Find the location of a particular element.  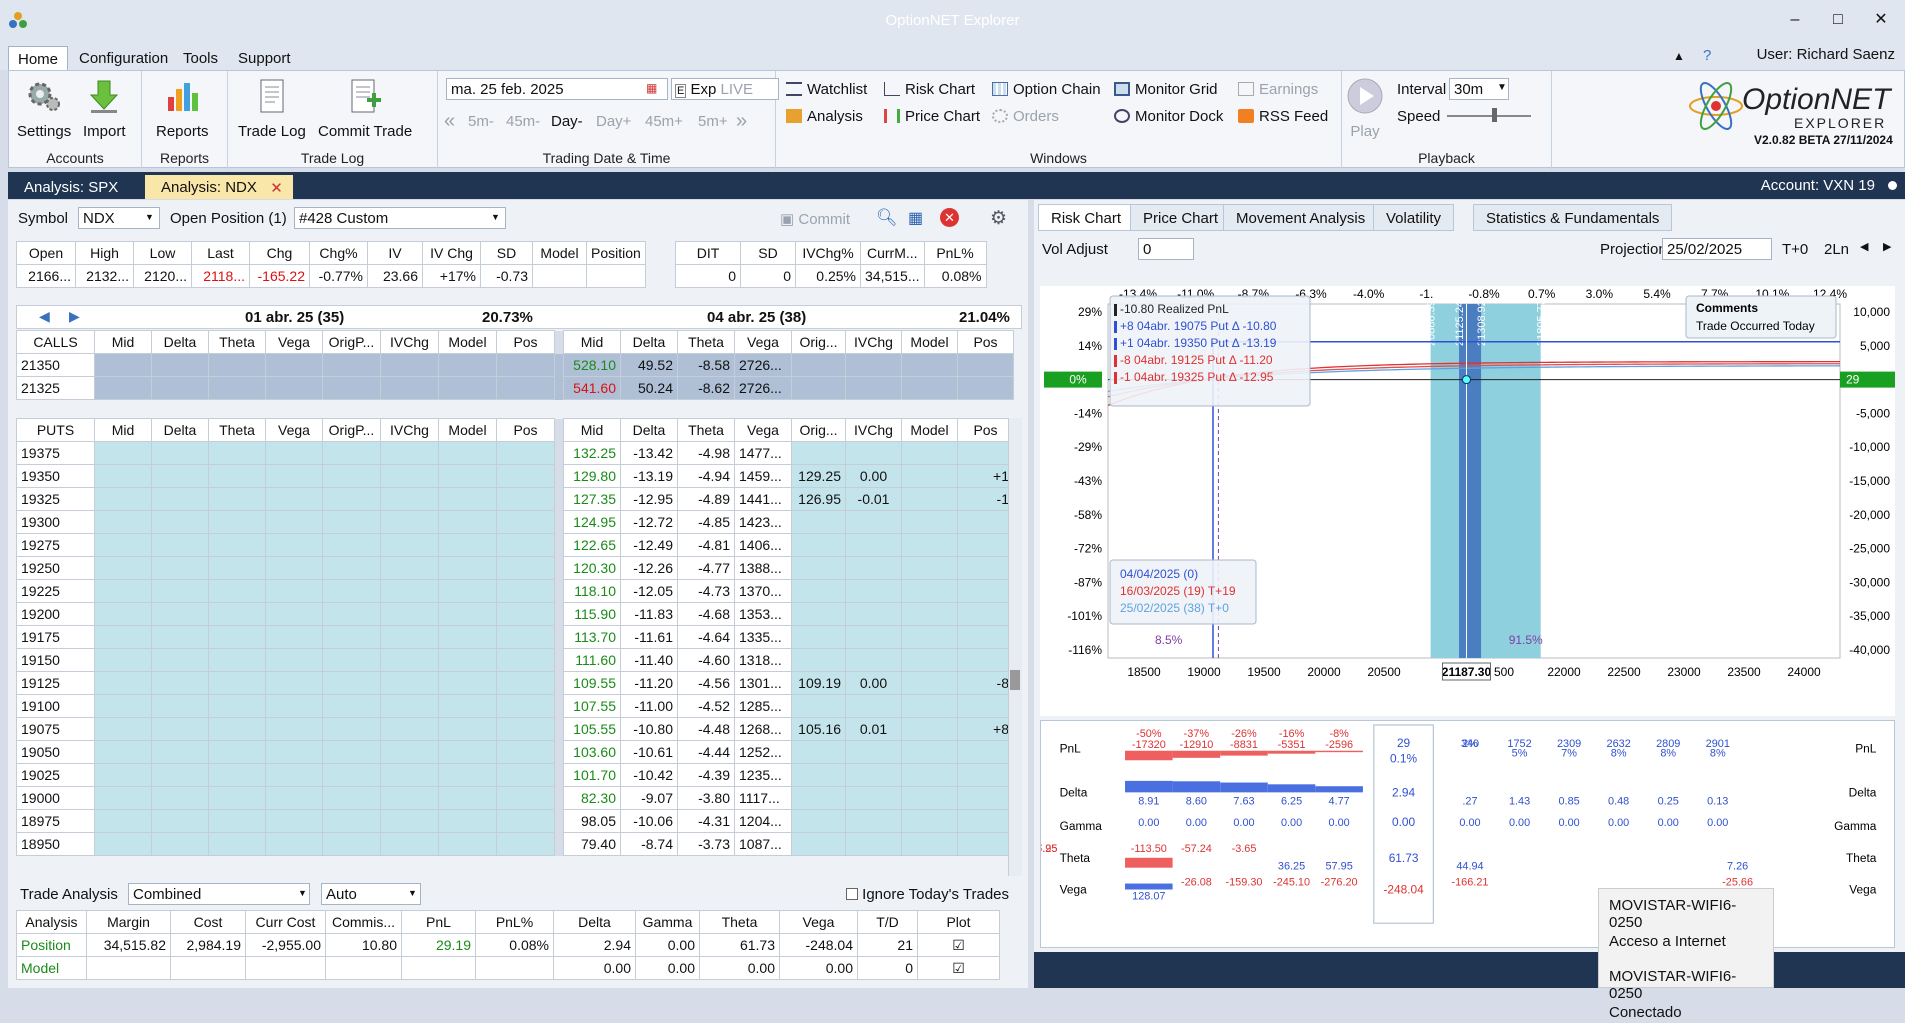

puts-scrollbar-thumb is located at coordinates (1015, 680).